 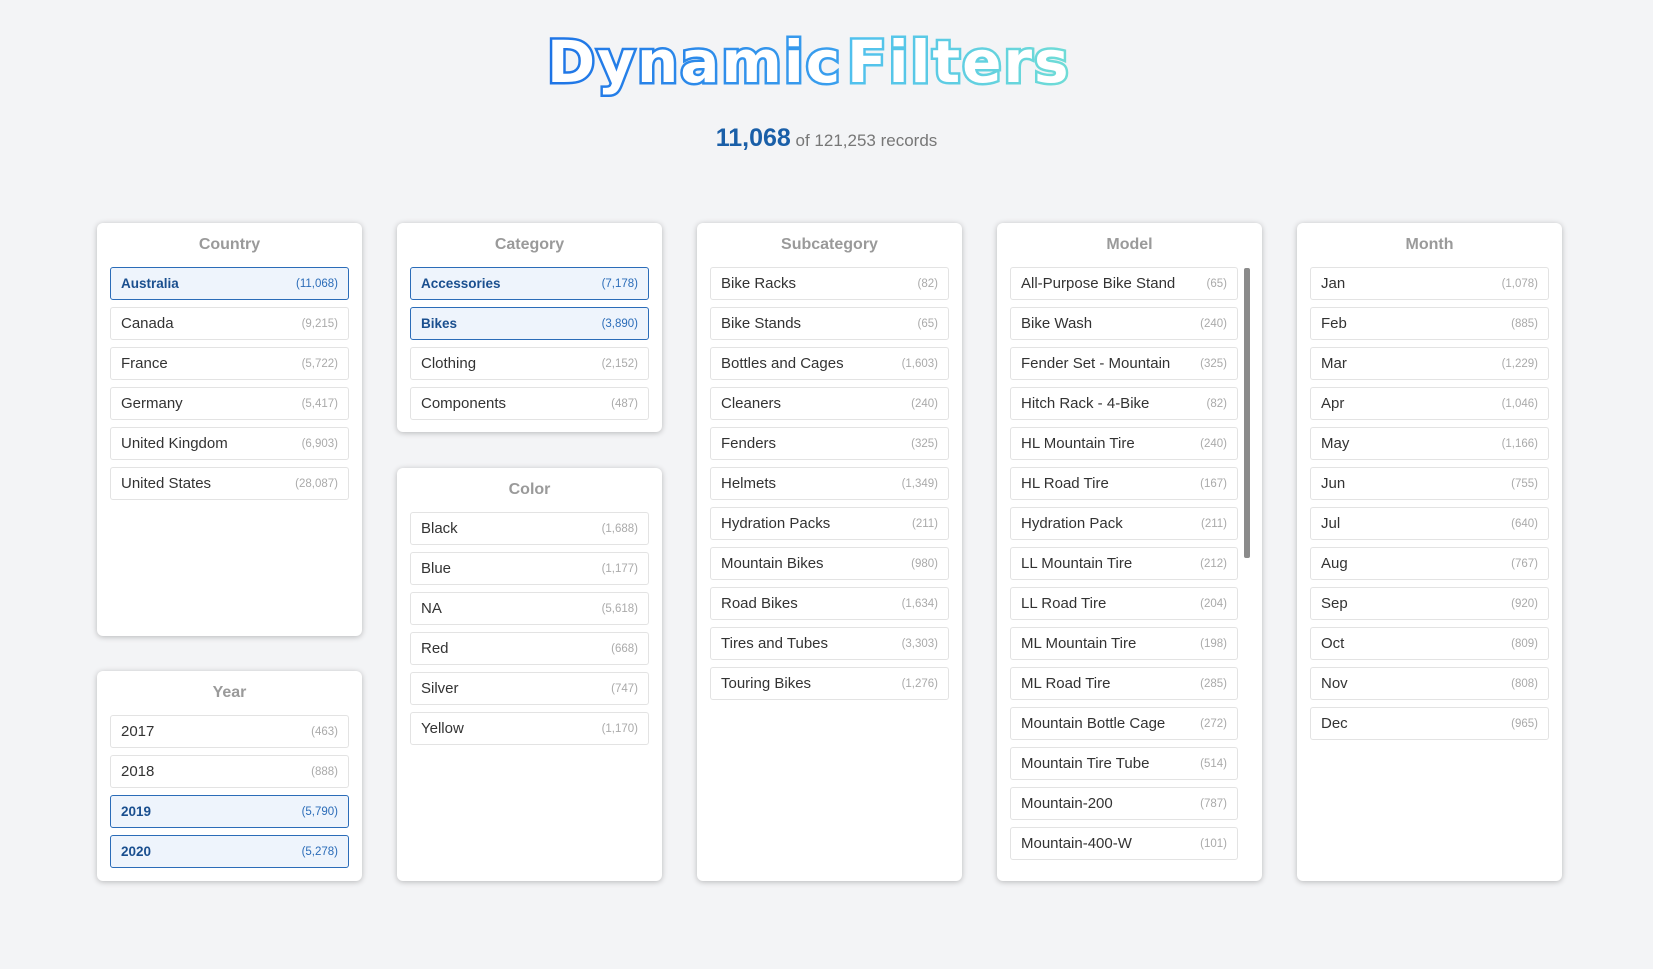 I want to click on option-count: (7,178), so click(x=619, y=283).